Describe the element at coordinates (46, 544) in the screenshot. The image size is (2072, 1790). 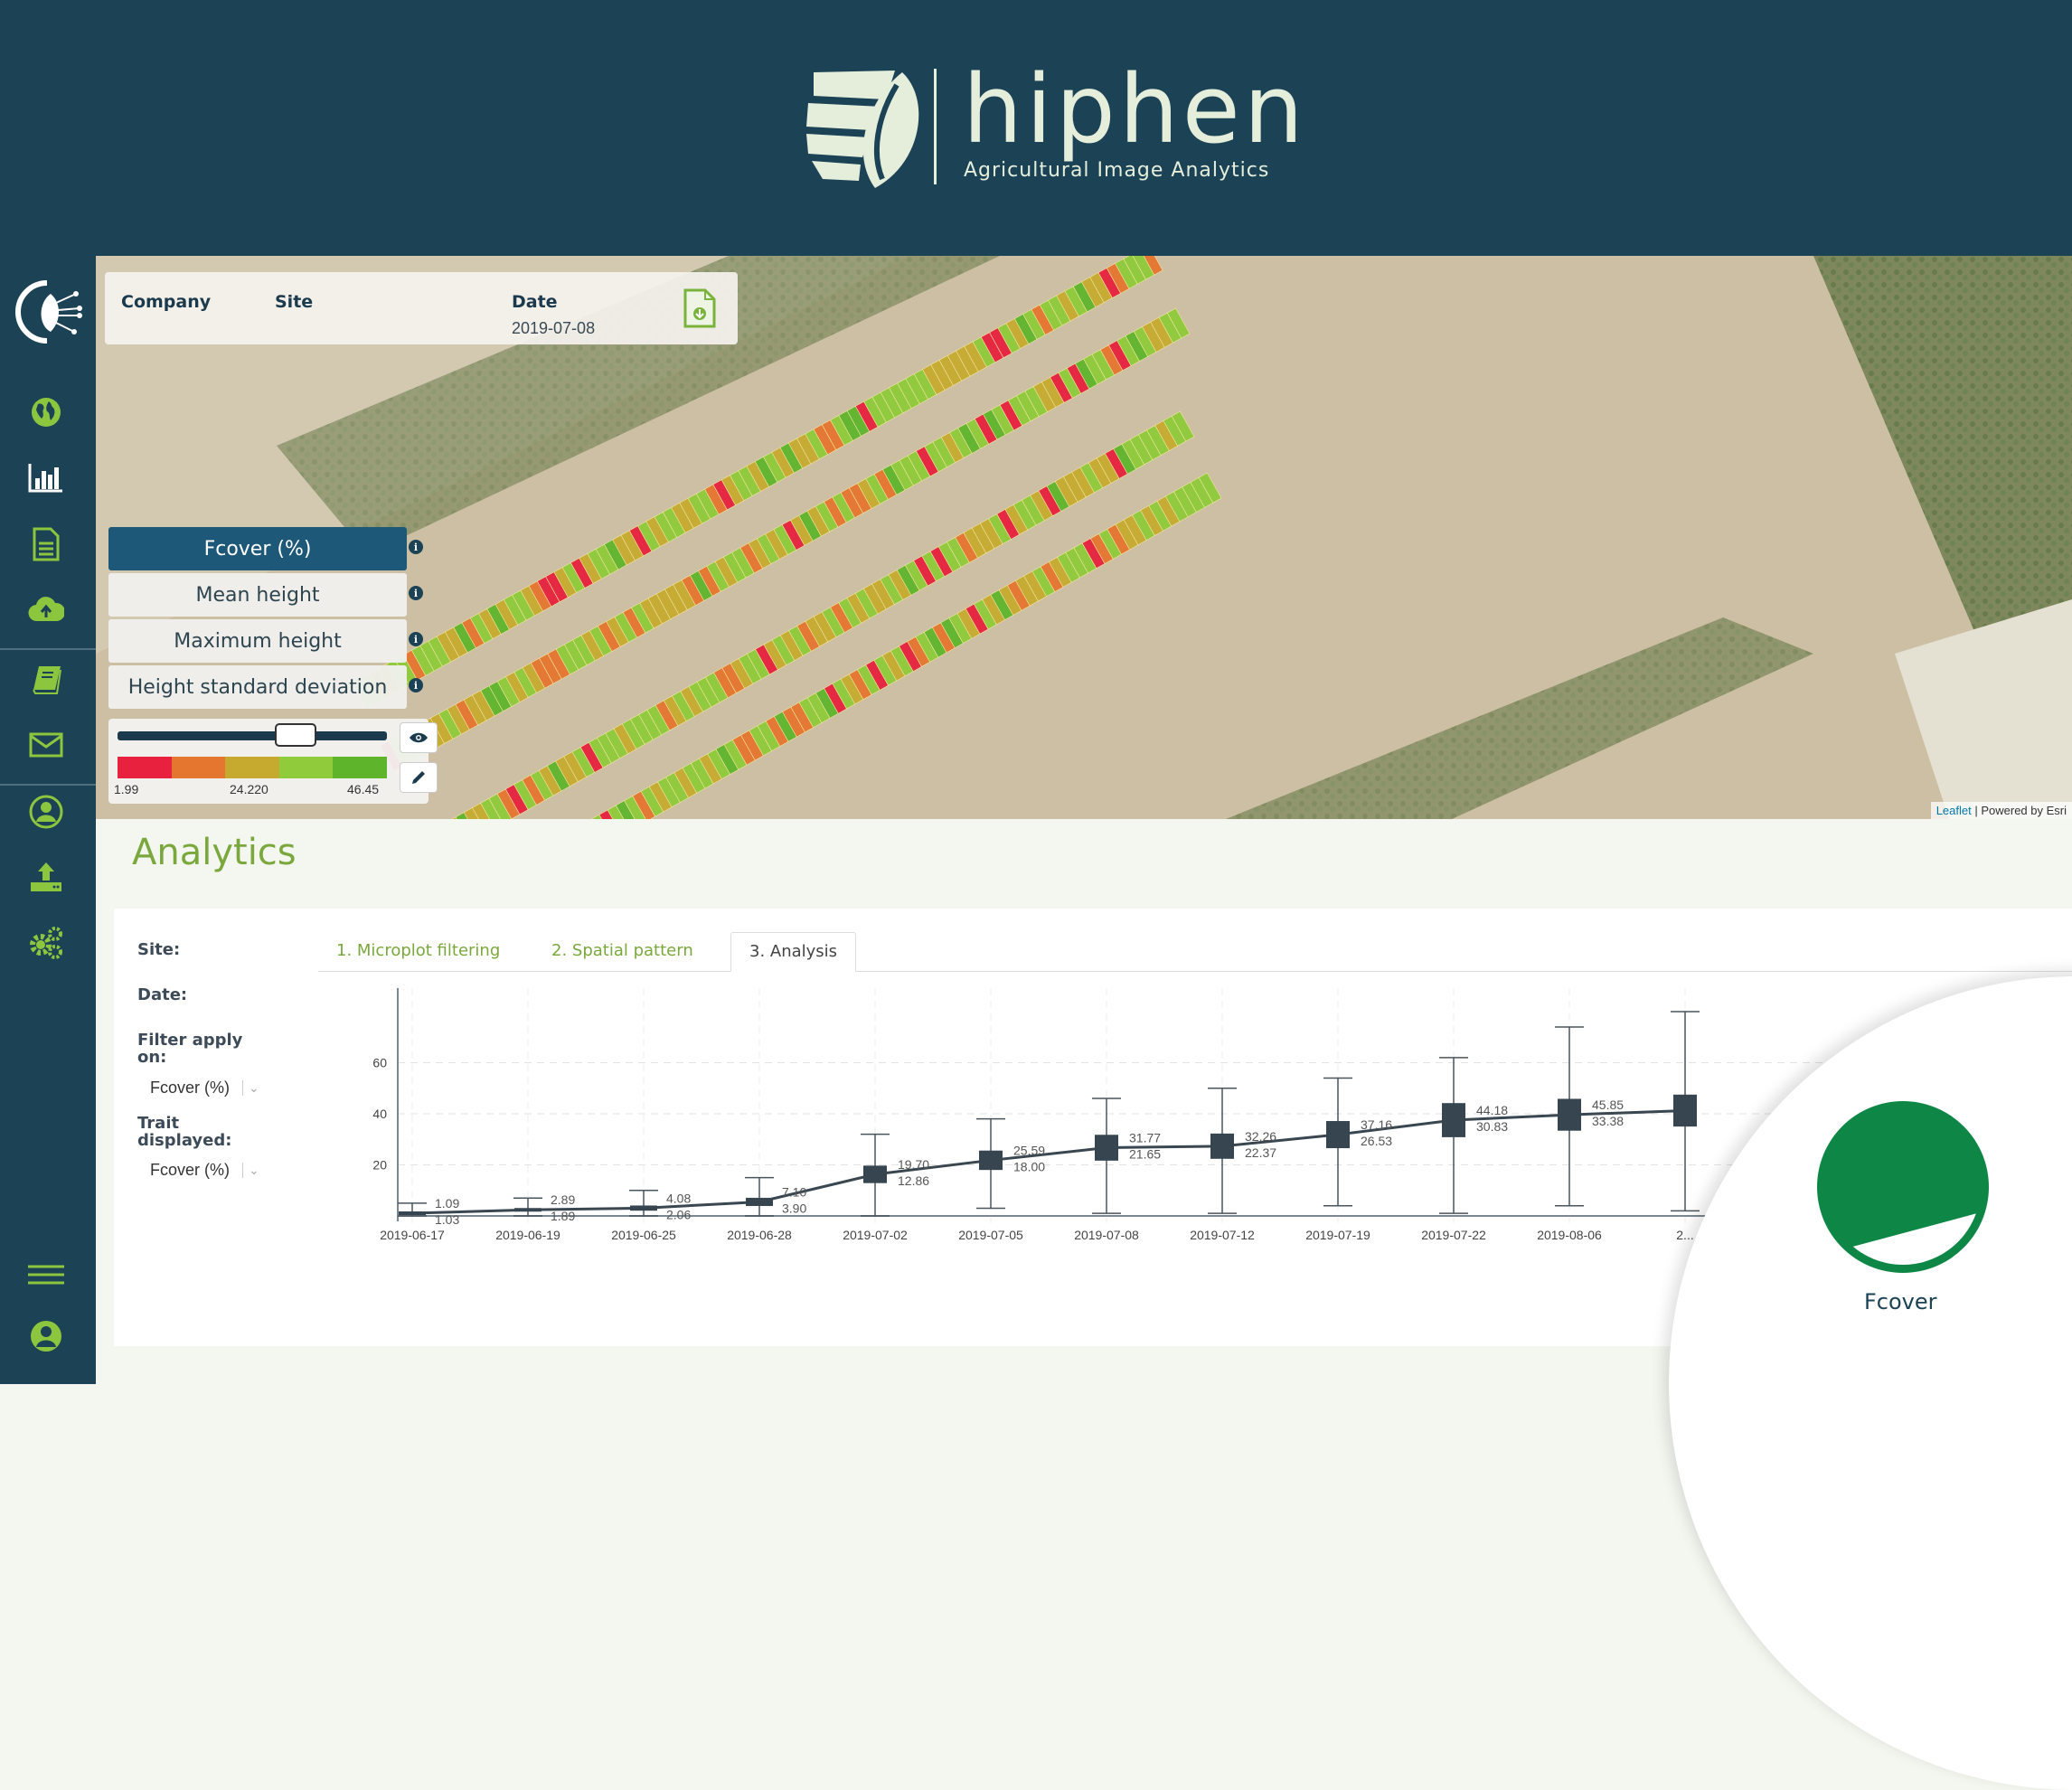
I see `document-icon` at that location.